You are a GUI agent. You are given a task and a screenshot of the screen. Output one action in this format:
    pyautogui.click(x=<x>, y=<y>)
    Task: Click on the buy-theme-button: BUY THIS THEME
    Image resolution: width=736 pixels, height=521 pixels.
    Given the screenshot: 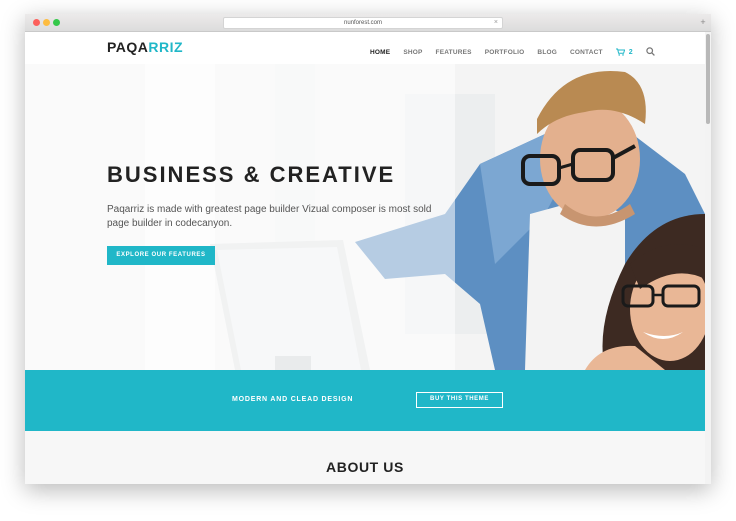 What is the action you would take?
    pyautogui.click(x=459, y=400)
    